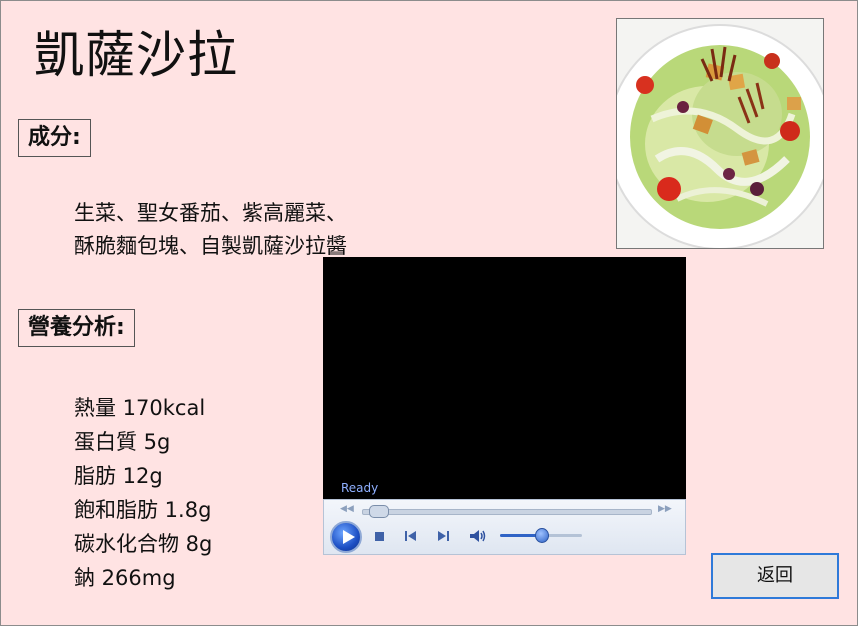  I want to click on player-status: Ready, so click(360, 488).